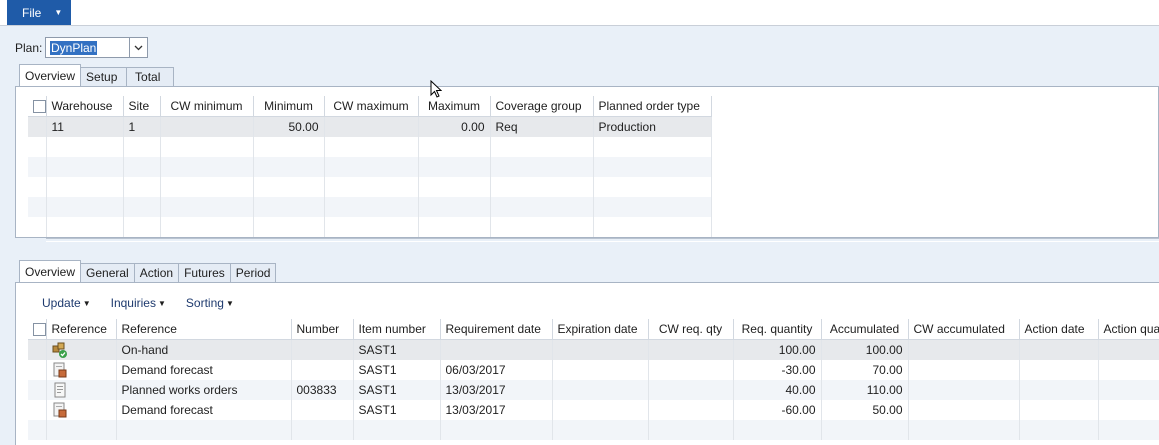 This screenshot has height=445, width=1159. Describe the element at coordinates (253, 272) in the screenshot. I see `tab-period: Period` at that location.